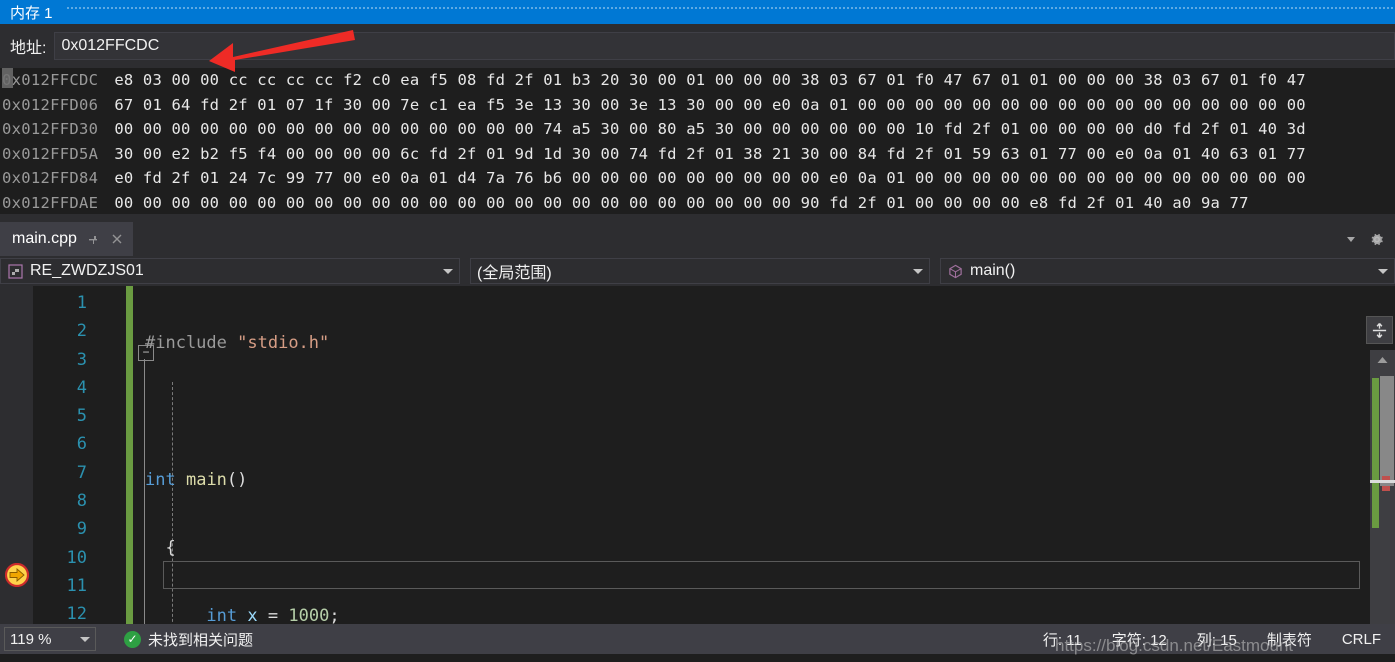 Image resolution: width=1395 pixels, height=662 pixels. What do you see at coordinates (44, 238) in the screenshot?
I see `editor-tab-label: main.cpp` at bounding box center [44, 238].